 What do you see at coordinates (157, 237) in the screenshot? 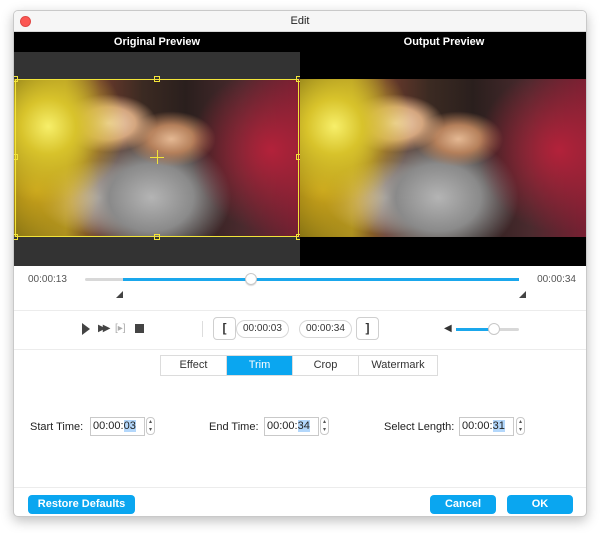
I see `crop-handle-bottom` at bounding box center [157, 237].